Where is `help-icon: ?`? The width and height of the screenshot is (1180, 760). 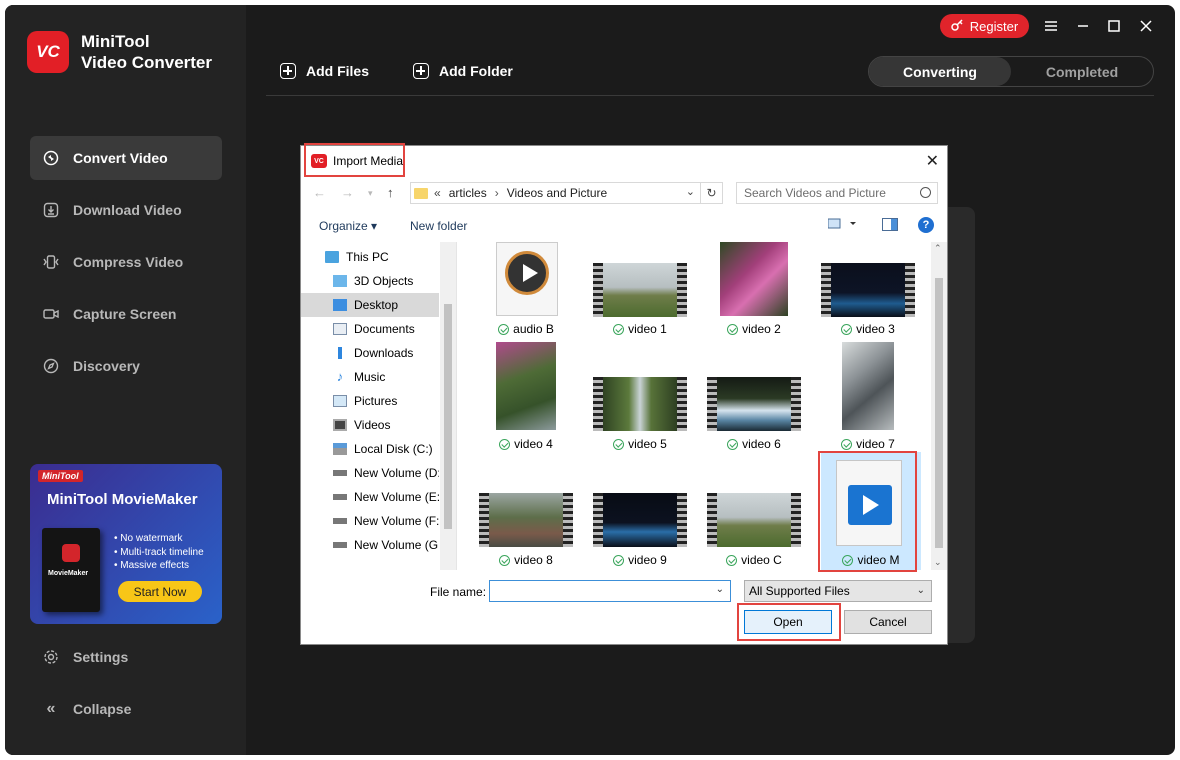
help-icon: ? is located at coordinates (926, 225).